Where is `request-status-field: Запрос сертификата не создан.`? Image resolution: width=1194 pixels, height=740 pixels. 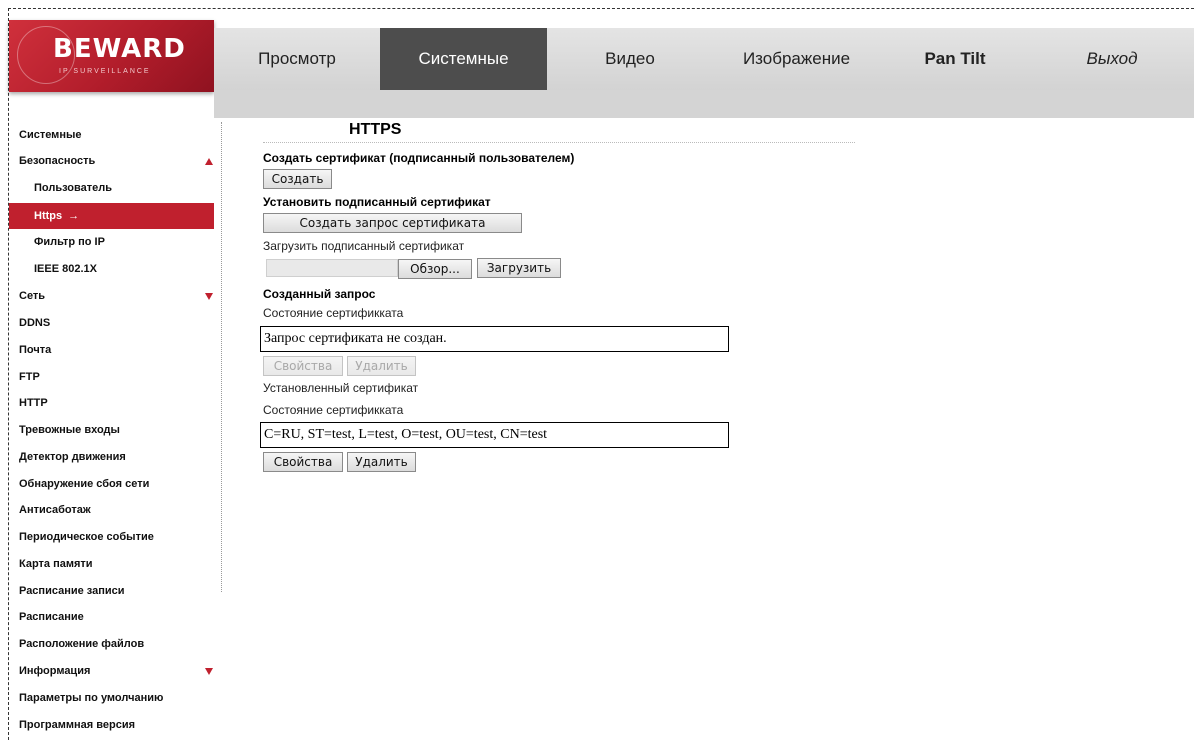 request-status-field: Запрос сертификата не создан. is located at coordinates (494, 339).